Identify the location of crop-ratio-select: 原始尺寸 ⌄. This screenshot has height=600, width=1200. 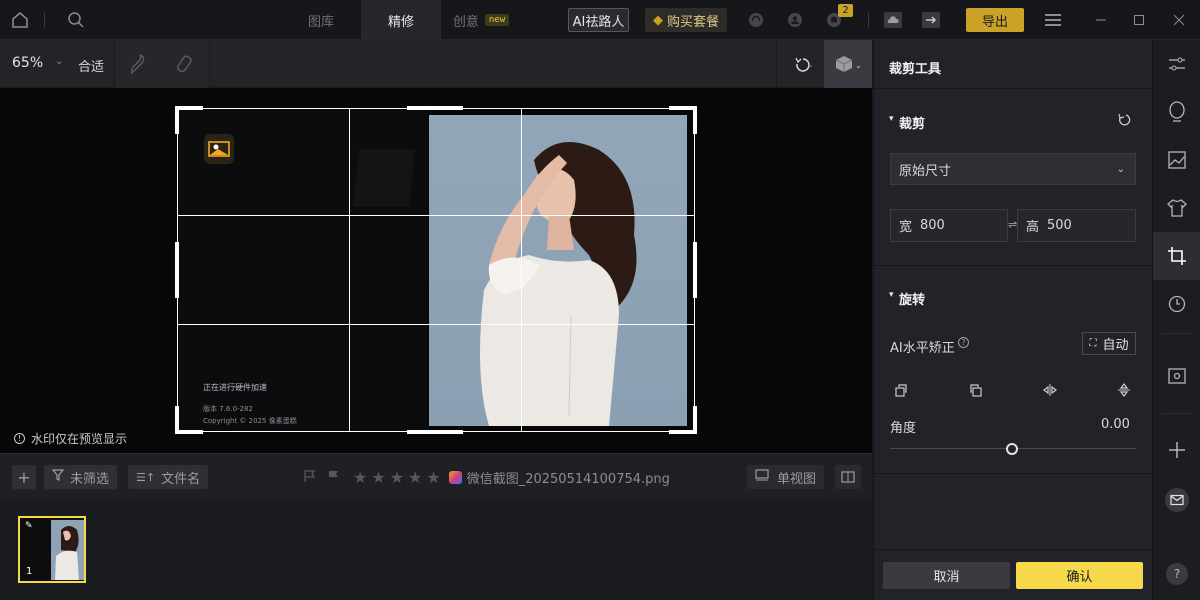
(1013, 169).